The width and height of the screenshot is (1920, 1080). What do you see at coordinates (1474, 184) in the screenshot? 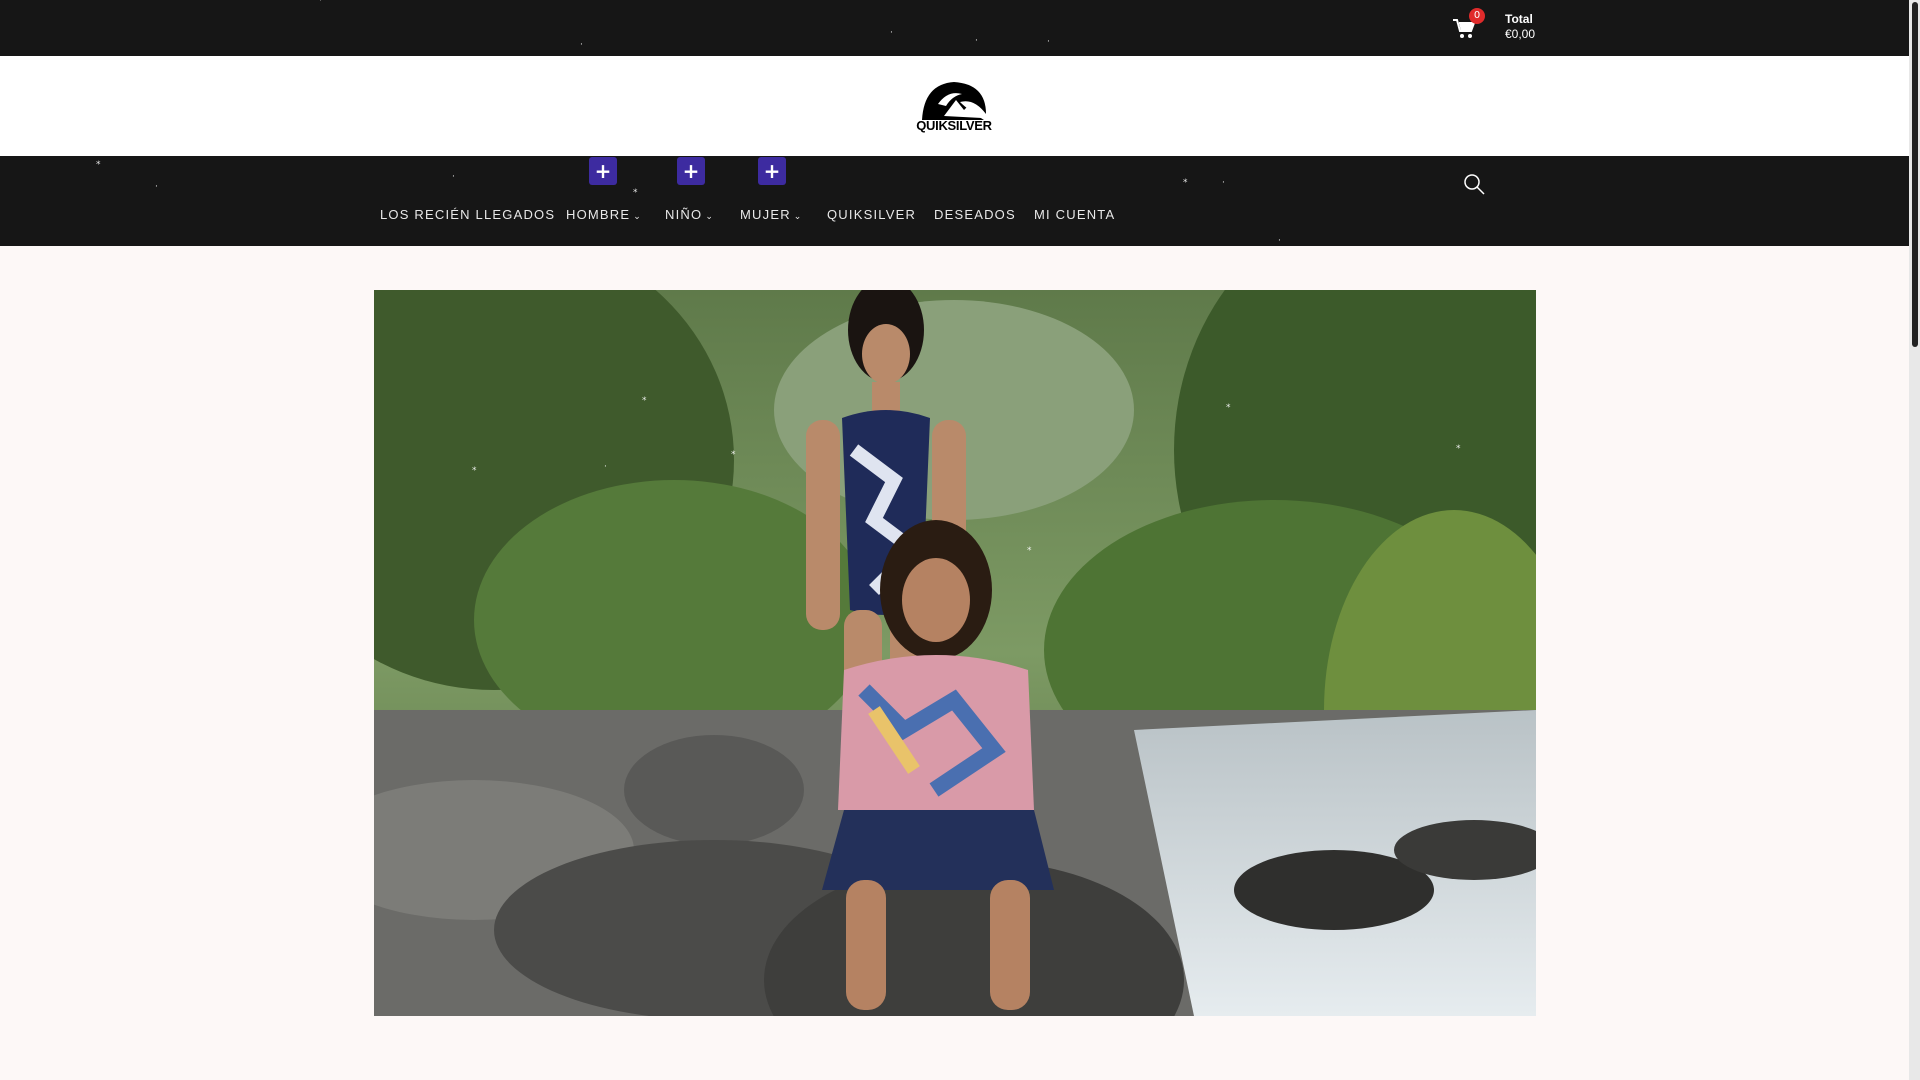
I see `search-icon` at bounding box center [1474, 184].